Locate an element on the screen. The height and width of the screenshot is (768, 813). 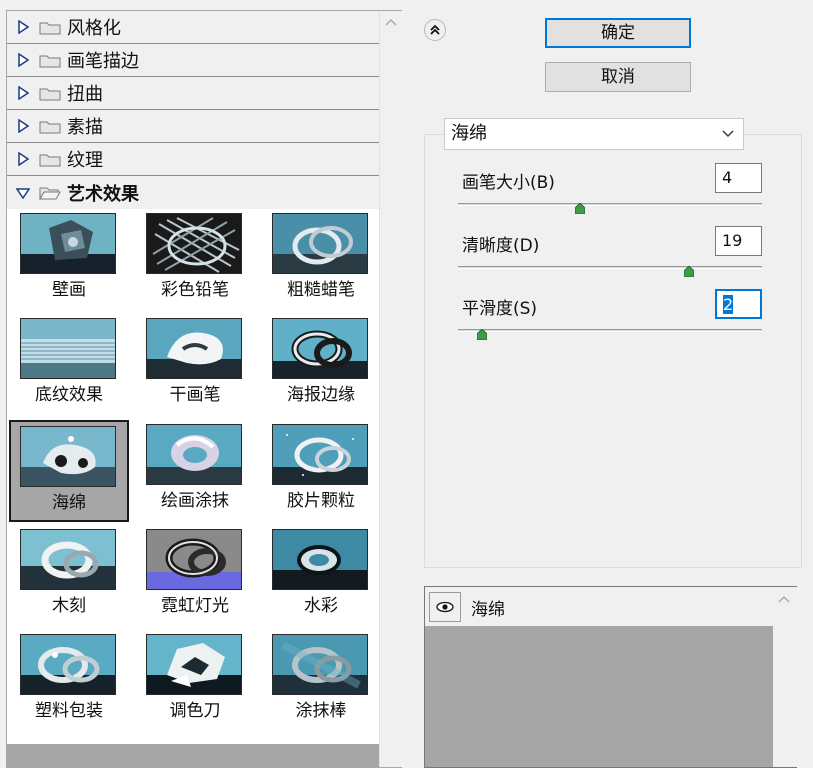
folder-artistic: 艺术效果 is located at coordinates (193, 192).